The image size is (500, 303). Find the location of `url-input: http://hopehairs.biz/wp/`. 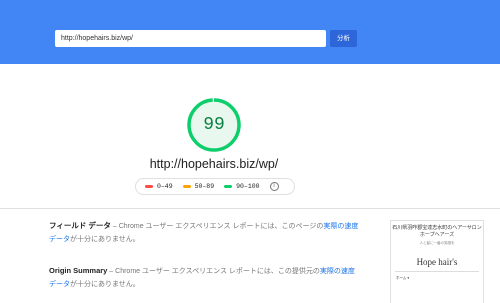

url-input: http://hopehairs.biz/wp/ is located at coordinates (190, 38).